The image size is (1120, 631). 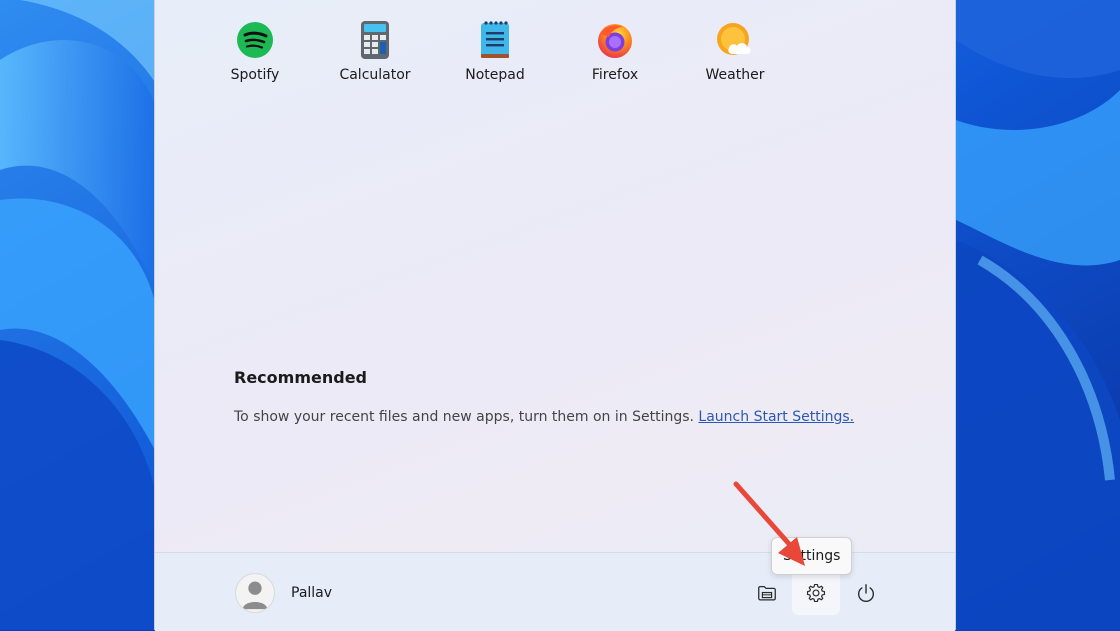 I want to click on weather-icon, so click(x=735, y=40).